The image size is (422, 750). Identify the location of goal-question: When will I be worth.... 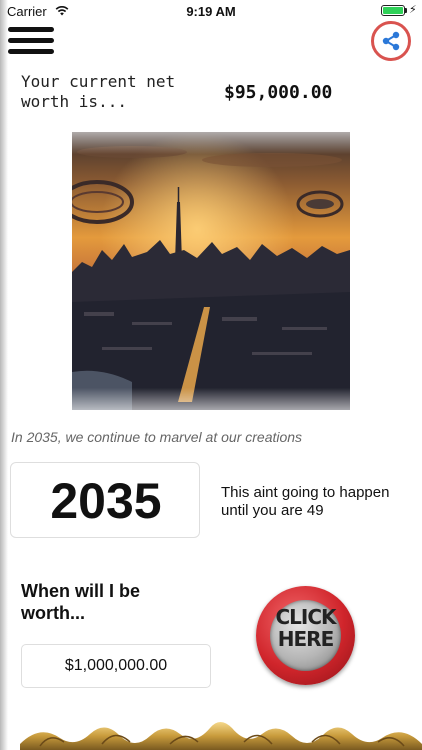
(81, 602).